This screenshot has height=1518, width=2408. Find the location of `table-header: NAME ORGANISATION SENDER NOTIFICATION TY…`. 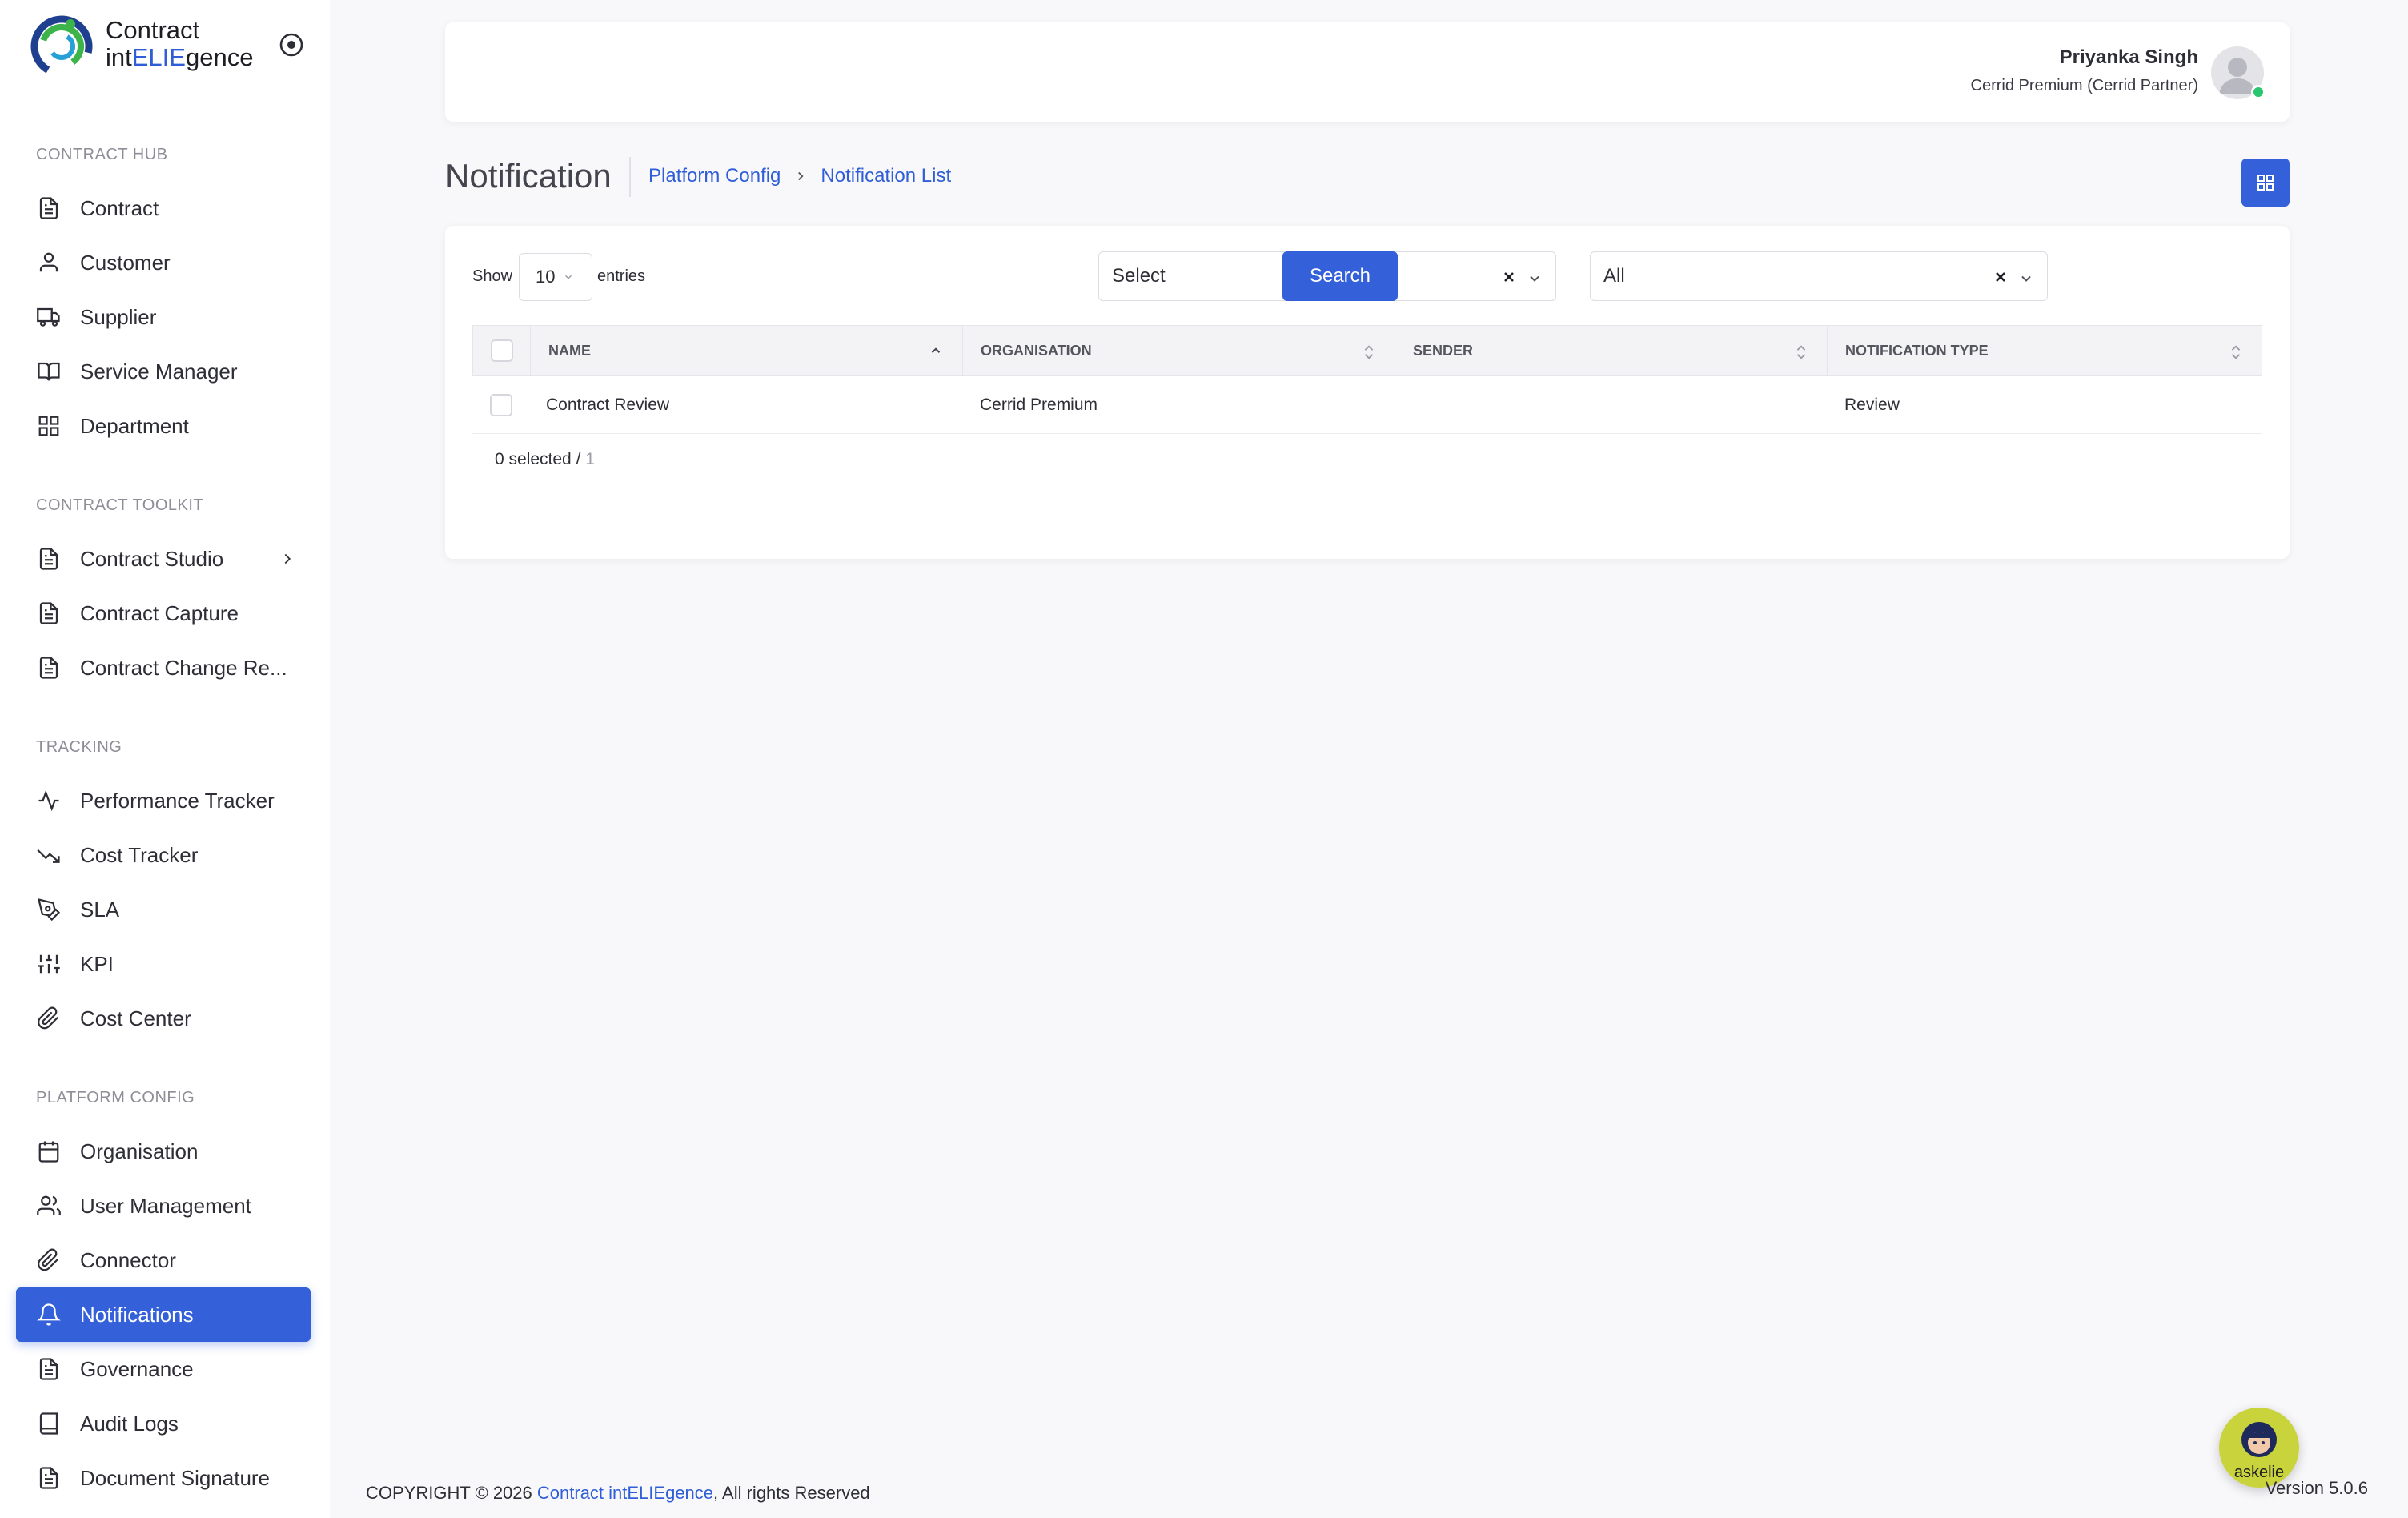

table-header: NAME ORGANISATION SENDER NOTIFICATION TY… is located at coordinates (1367, 350).